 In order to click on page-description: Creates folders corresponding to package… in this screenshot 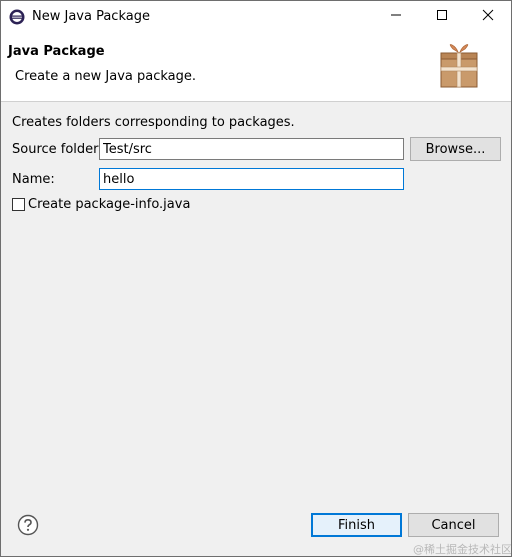, I will do `click(153, 122)`.